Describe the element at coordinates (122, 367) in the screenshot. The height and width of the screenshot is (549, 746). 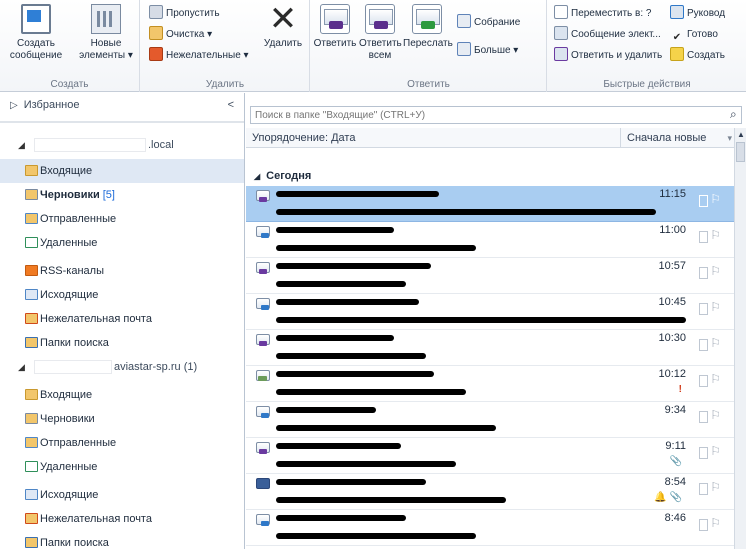
I see `account-header: ◢ aviastar-sp.ru (1)` at that location.